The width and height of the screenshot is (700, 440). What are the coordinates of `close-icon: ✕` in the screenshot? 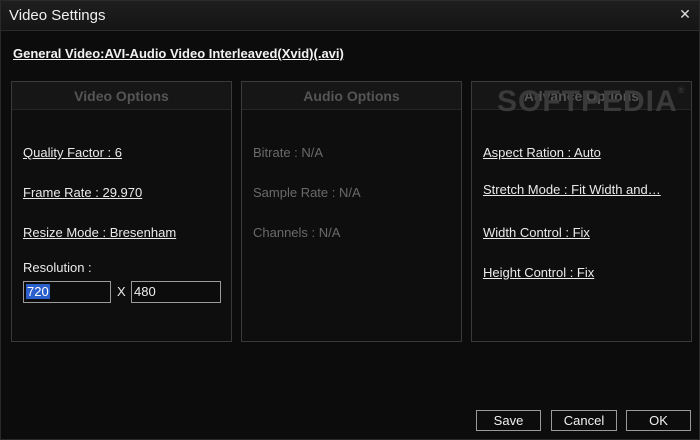 It's located at (685, 14).